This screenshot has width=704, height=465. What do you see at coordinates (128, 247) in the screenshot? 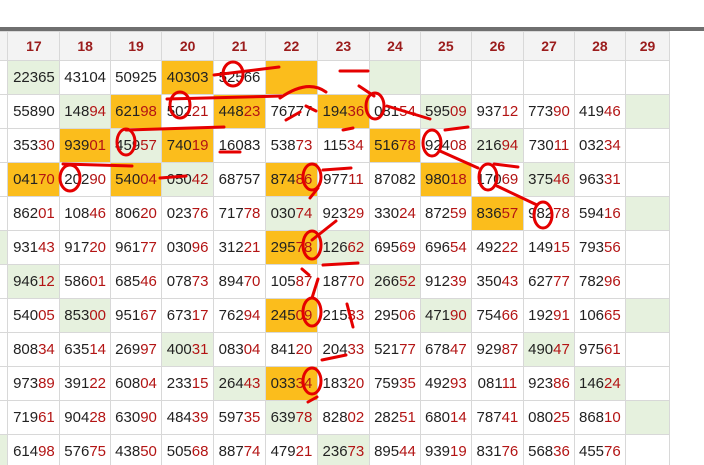
I see `result-number: 961` at bounding box center [128, 247].